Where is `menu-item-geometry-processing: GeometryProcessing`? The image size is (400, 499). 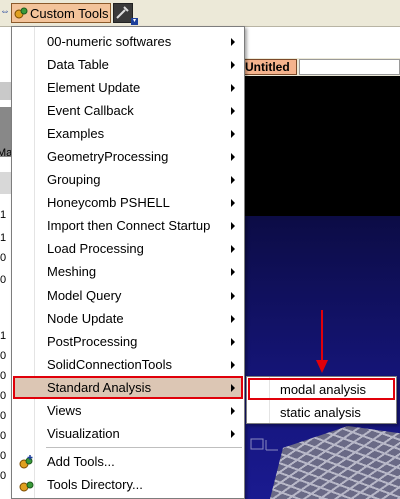
menu-item-geometry-processing: GeometryProcessing is located at coordinates (128, 156).